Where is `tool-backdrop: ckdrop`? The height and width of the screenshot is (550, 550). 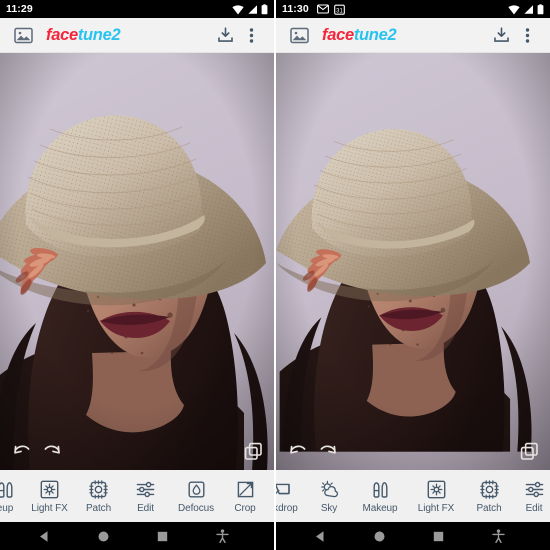 tool-backdrop: ckdrop is located at coordinates (291, 496).